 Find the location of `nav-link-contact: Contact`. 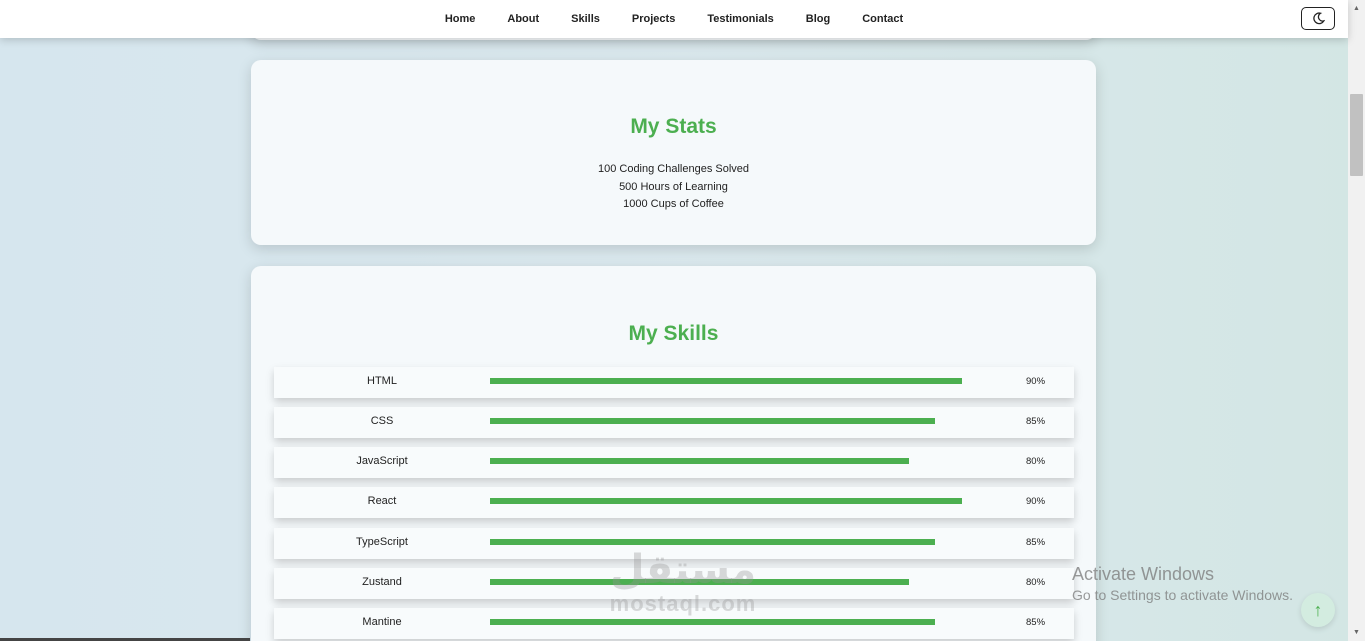

nav-link-contact: Contact is located at coordinates (882, 19).